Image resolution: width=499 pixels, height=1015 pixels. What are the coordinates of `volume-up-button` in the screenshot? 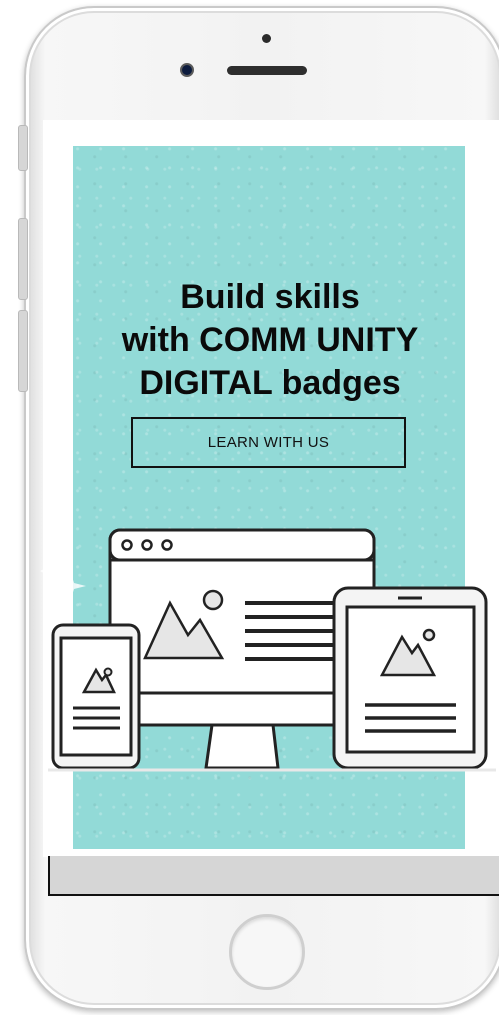 It's located at (23, 259).